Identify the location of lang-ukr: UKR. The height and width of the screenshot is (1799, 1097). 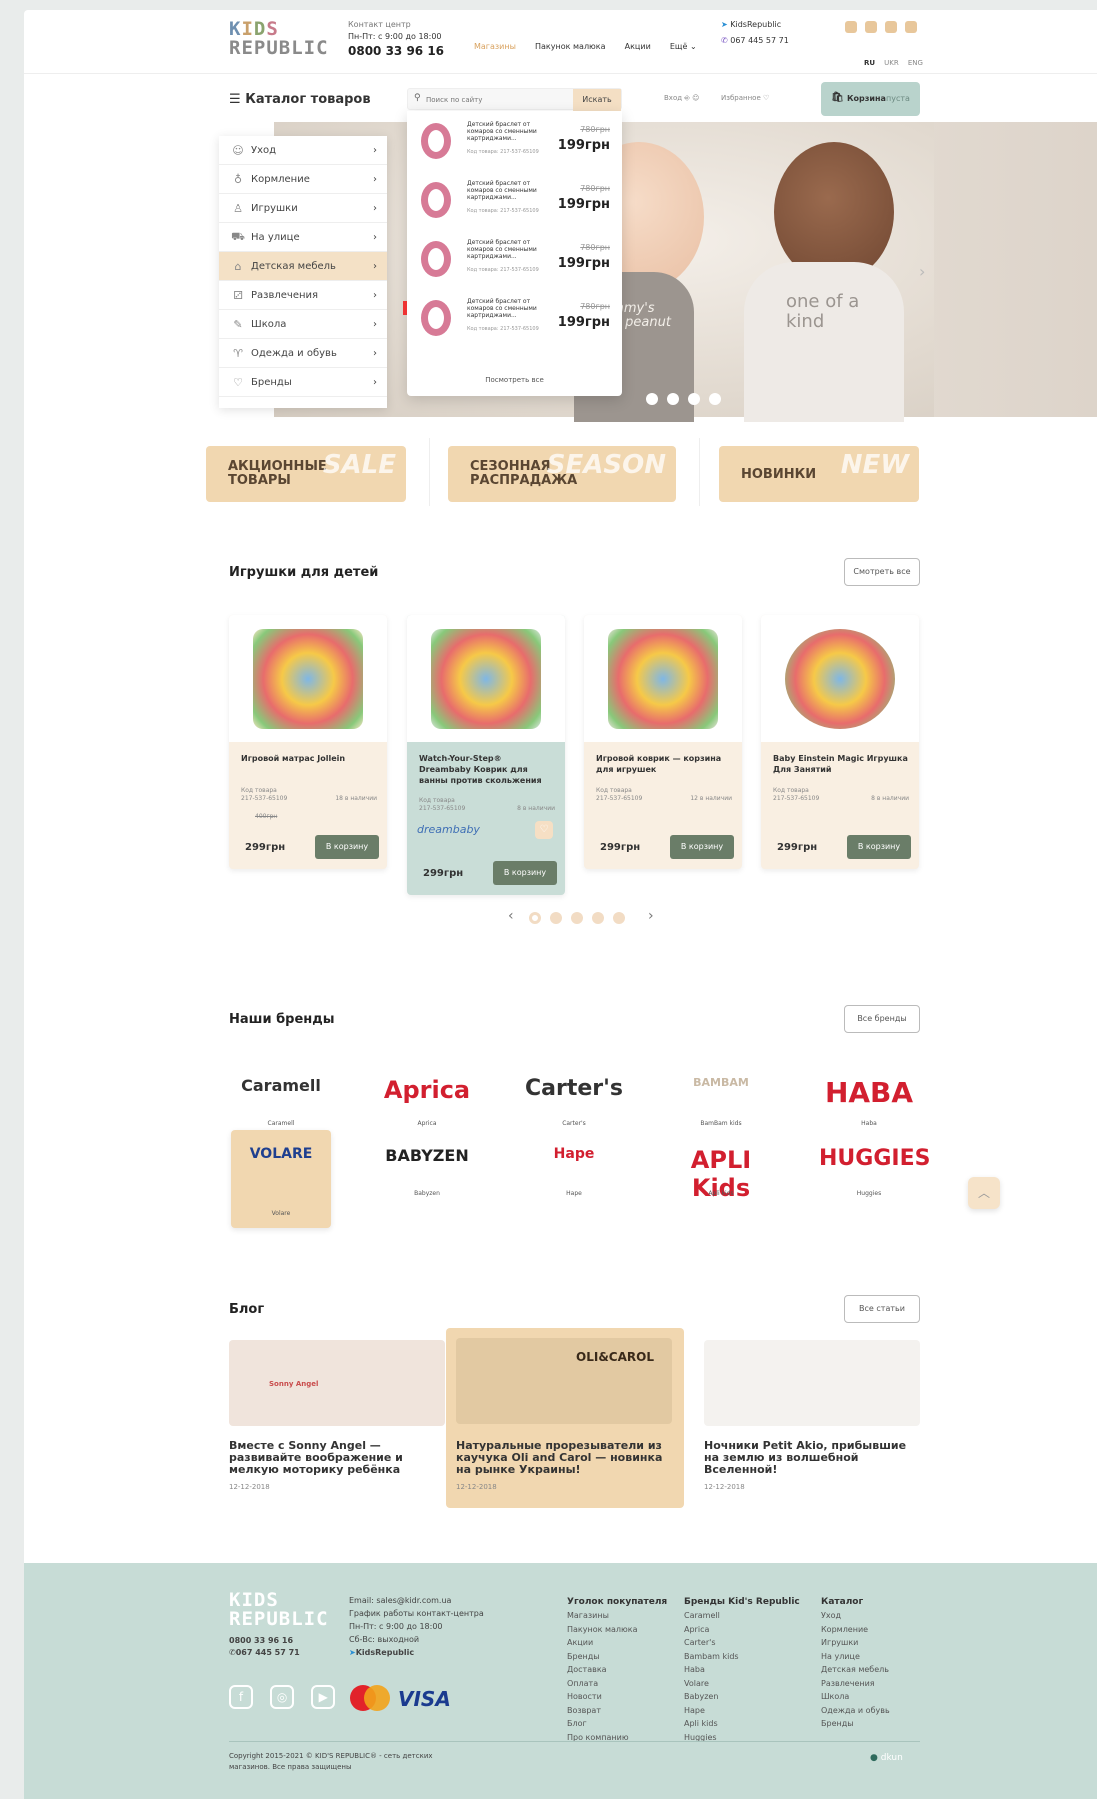
(891, 63).